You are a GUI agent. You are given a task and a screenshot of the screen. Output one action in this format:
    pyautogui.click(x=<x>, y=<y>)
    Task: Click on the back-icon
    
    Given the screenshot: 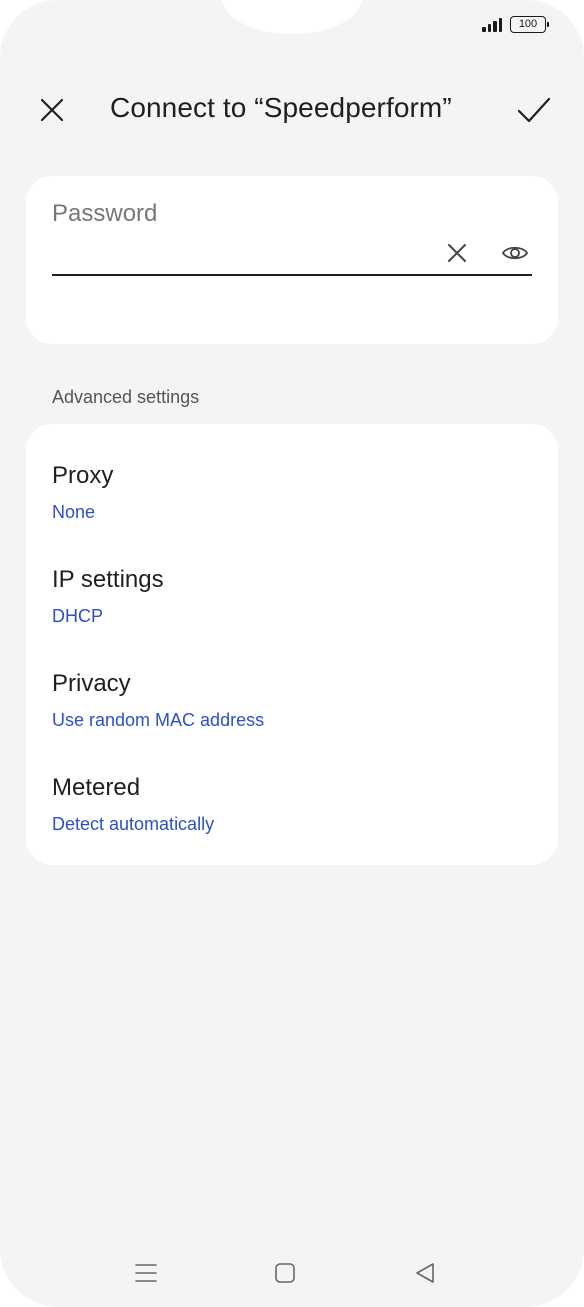 What is the action you would take?
    pyautogui.click(x=425, y=1273)
    